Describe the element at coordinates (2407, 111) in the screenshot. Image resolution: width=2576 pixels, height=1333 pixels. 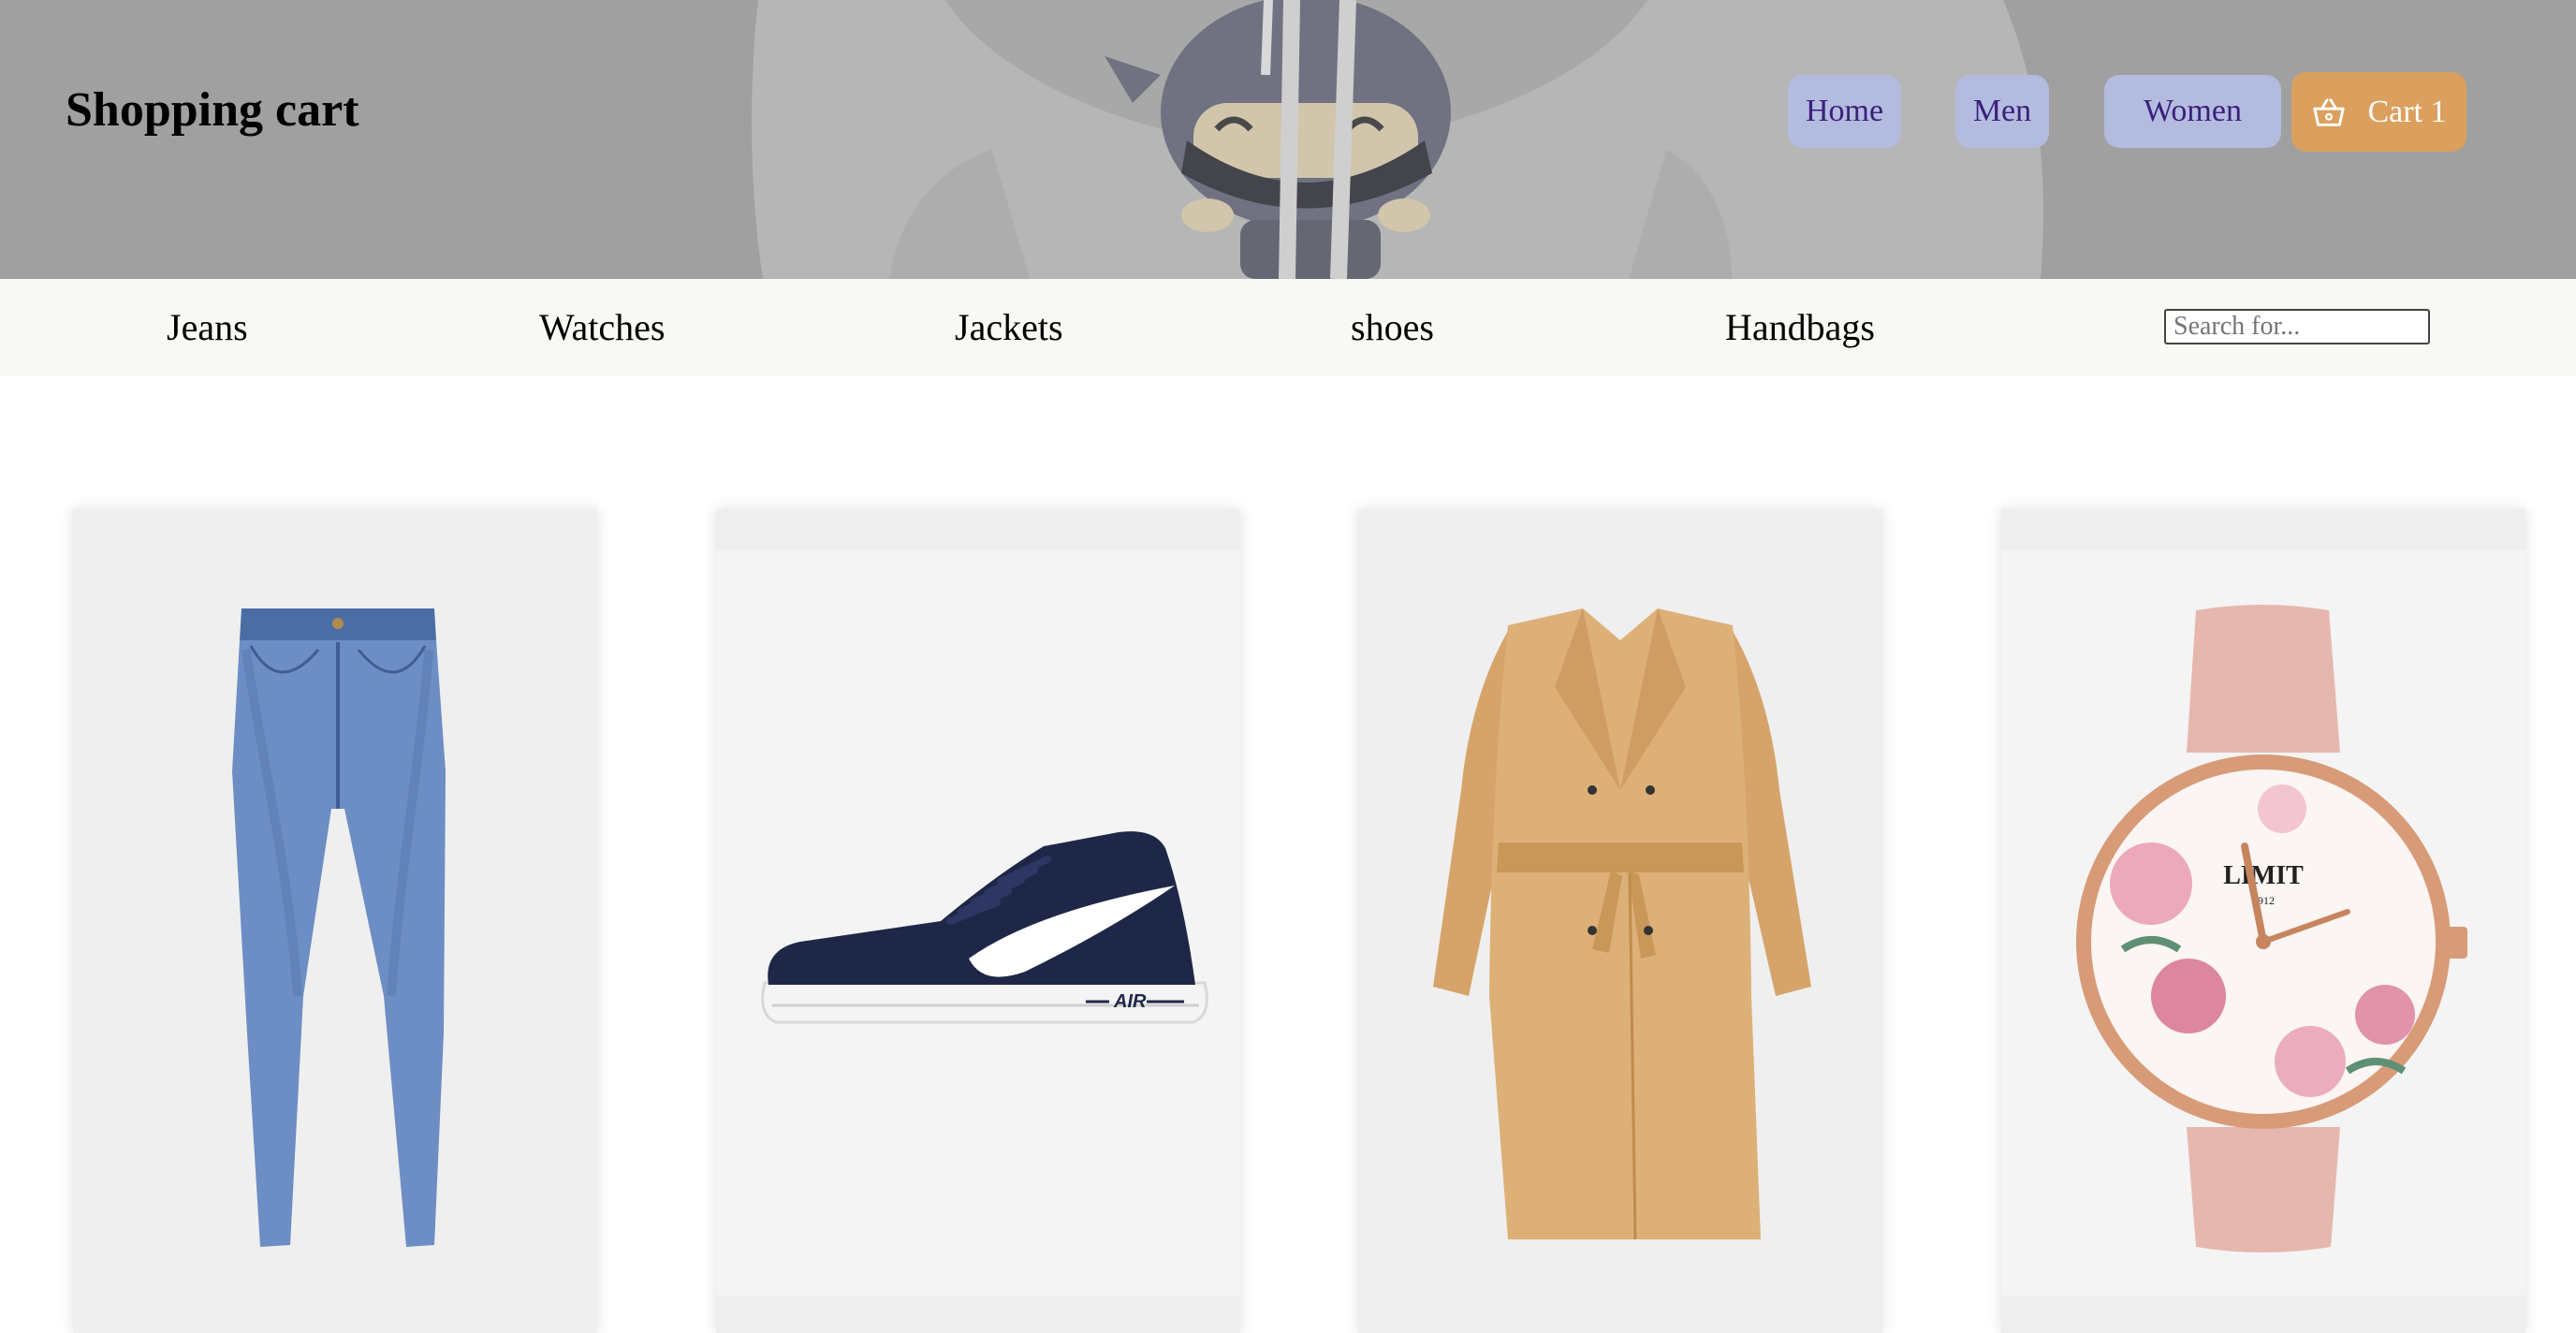
I see `cart-label: Cart 1` at that location.